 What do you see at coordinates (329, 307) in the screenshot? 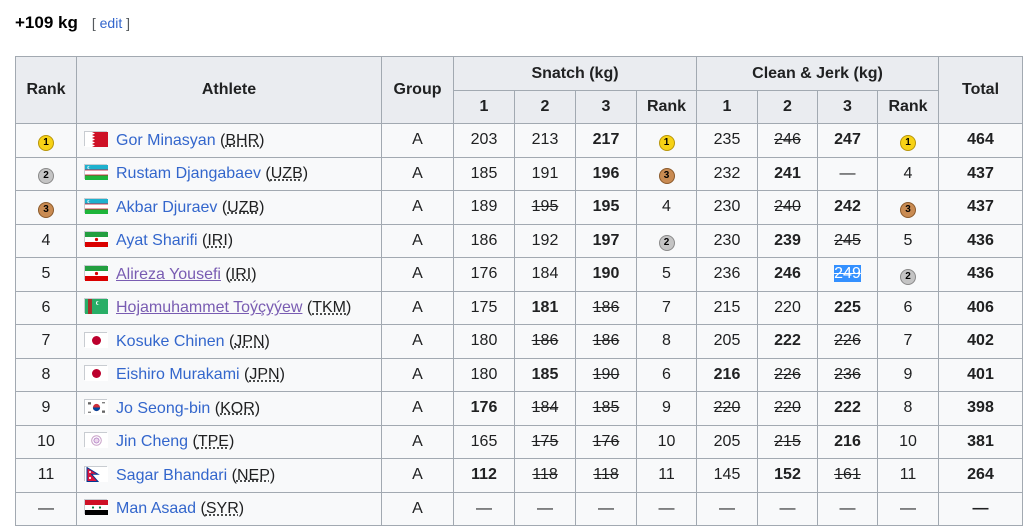
I see `noc-abbr: TKM` at bounding box center [329, 307].